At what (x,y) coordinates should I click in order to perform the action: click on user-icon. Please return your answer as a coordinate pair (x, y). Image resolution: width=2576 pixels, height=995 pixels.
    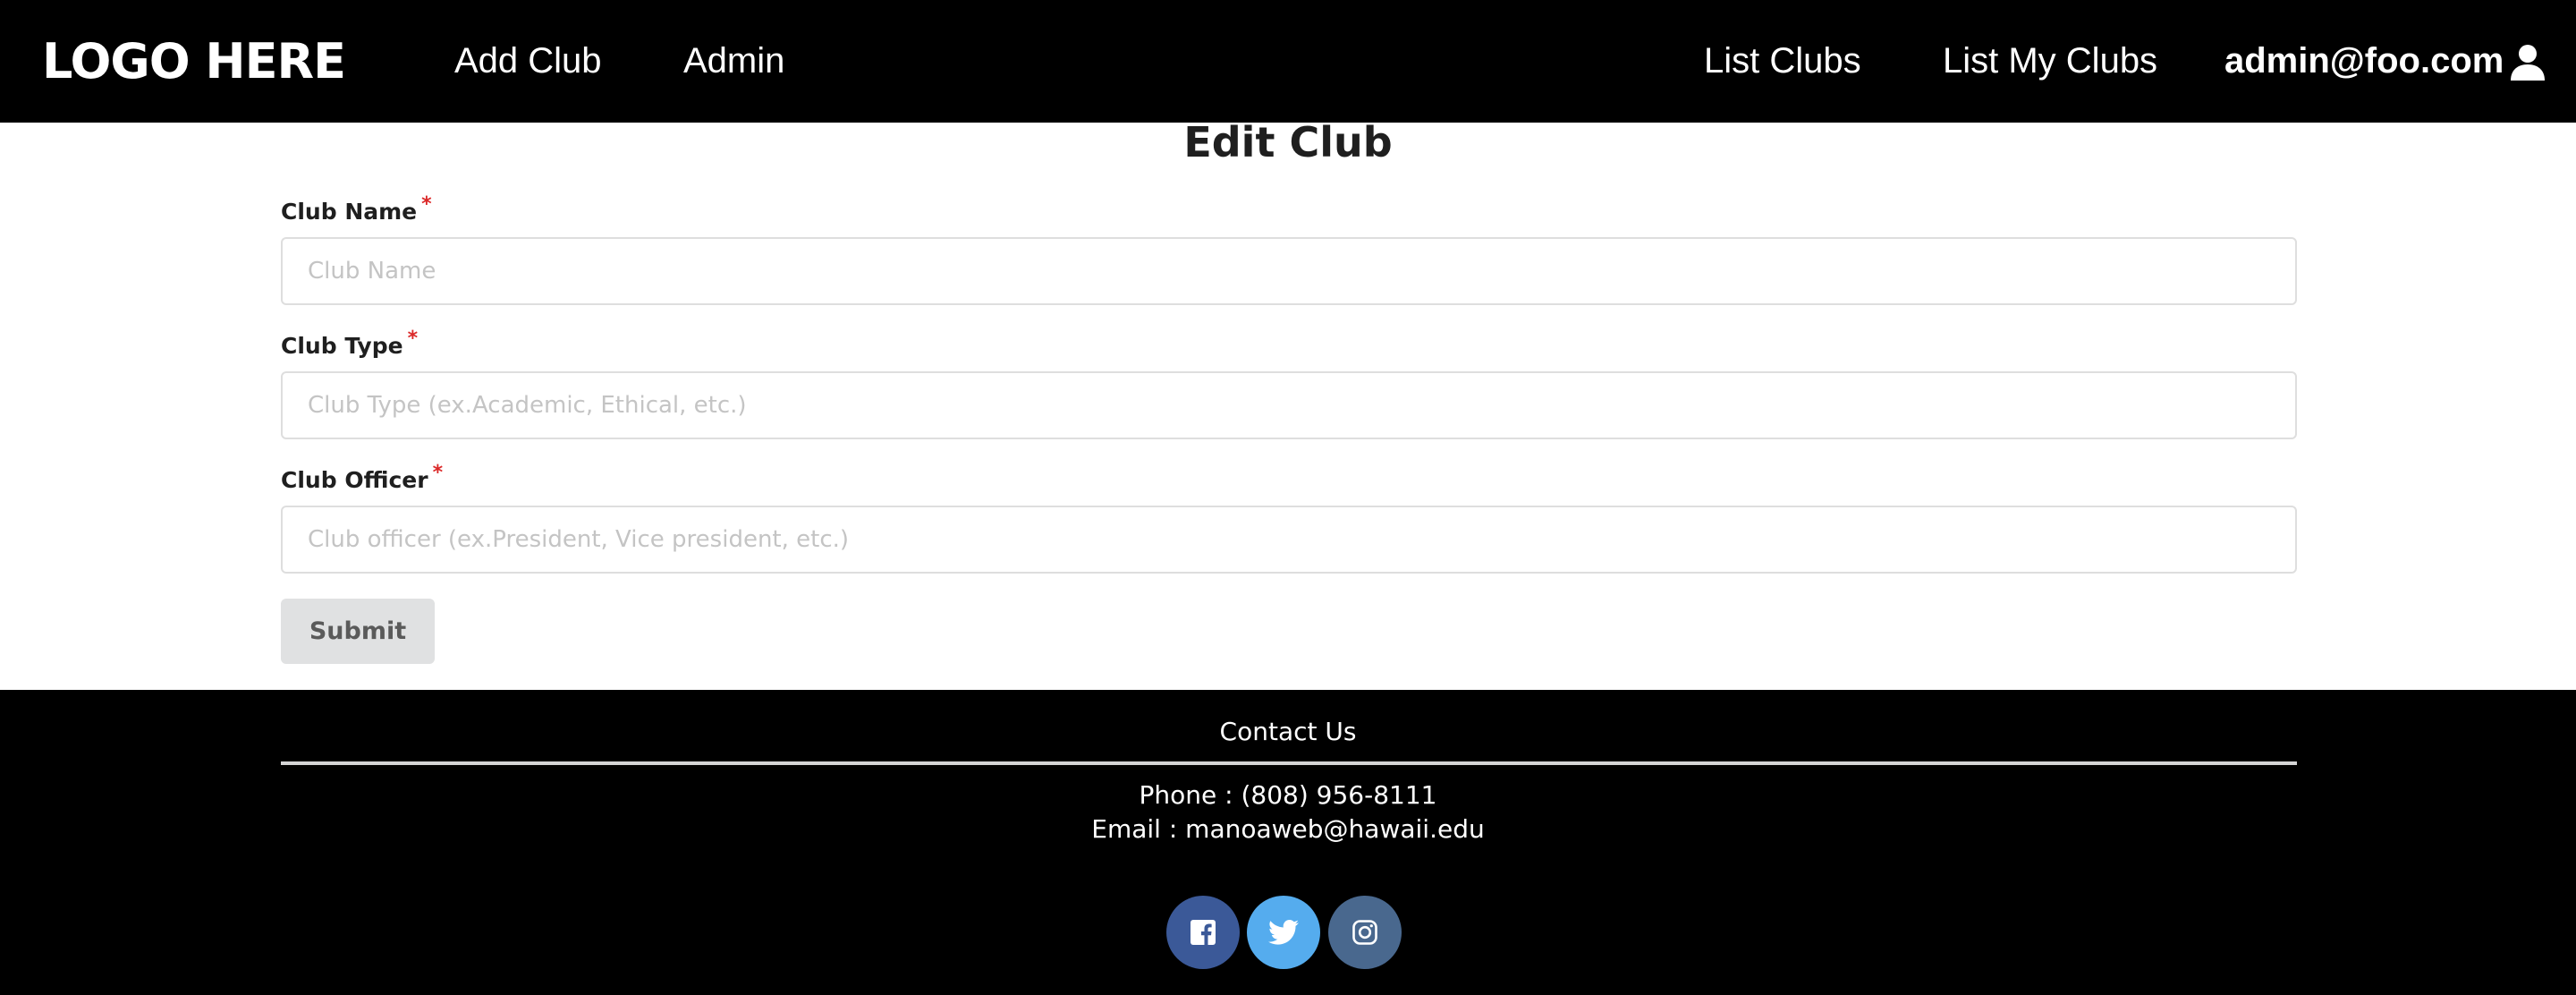
    Looking at the image, I should click on (2528, 62).